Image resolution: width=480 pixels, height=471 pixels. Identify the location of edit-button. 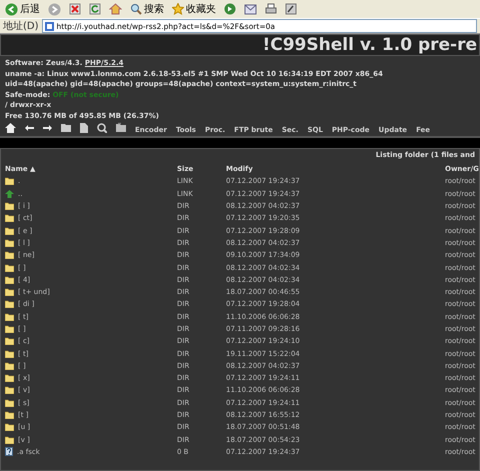
(291, 9).